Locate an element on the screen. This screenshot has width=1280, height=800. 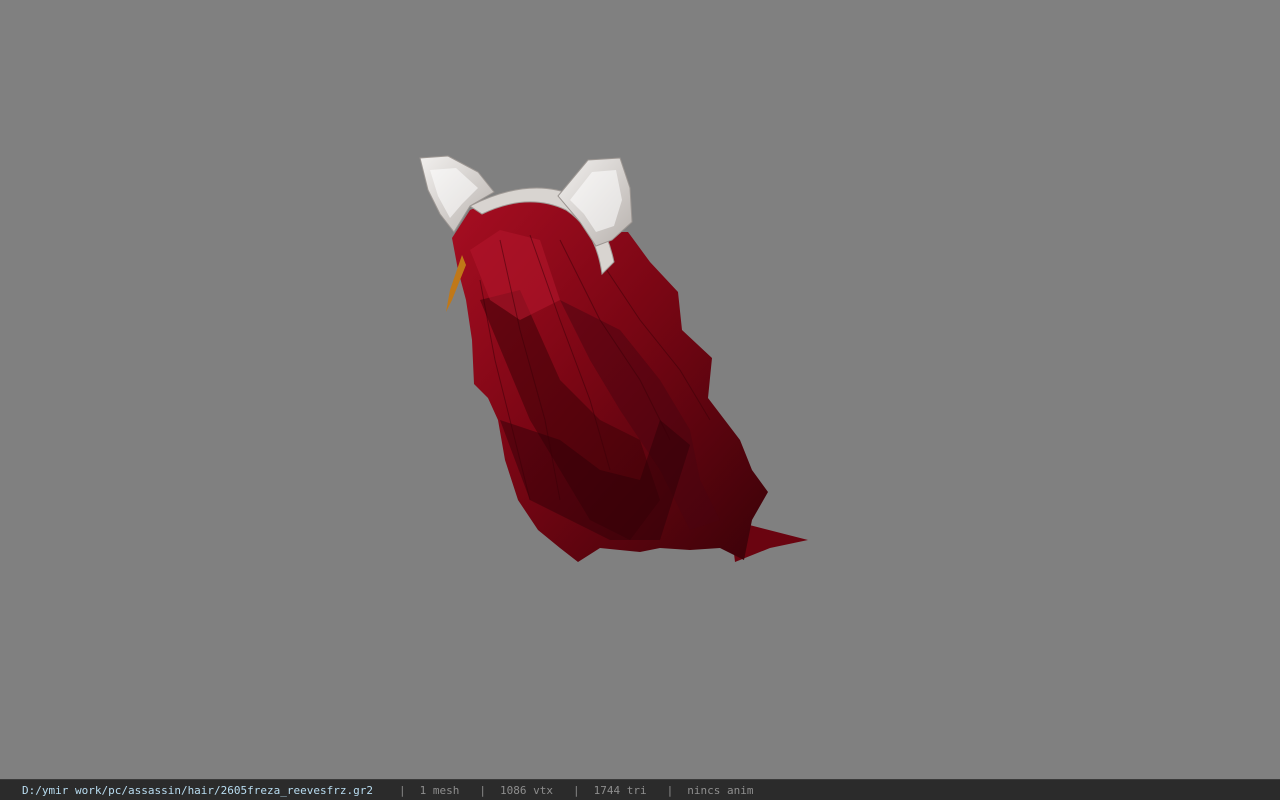
anim-status: nincs anim is located at coordinates (720, 790).